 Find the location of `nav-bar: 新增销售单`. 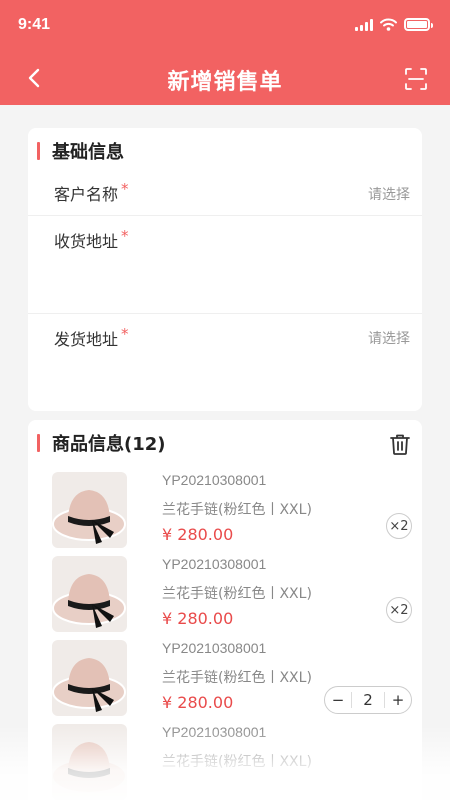

nav-bar: 新增销售单 is located at coordinates (225, 78).